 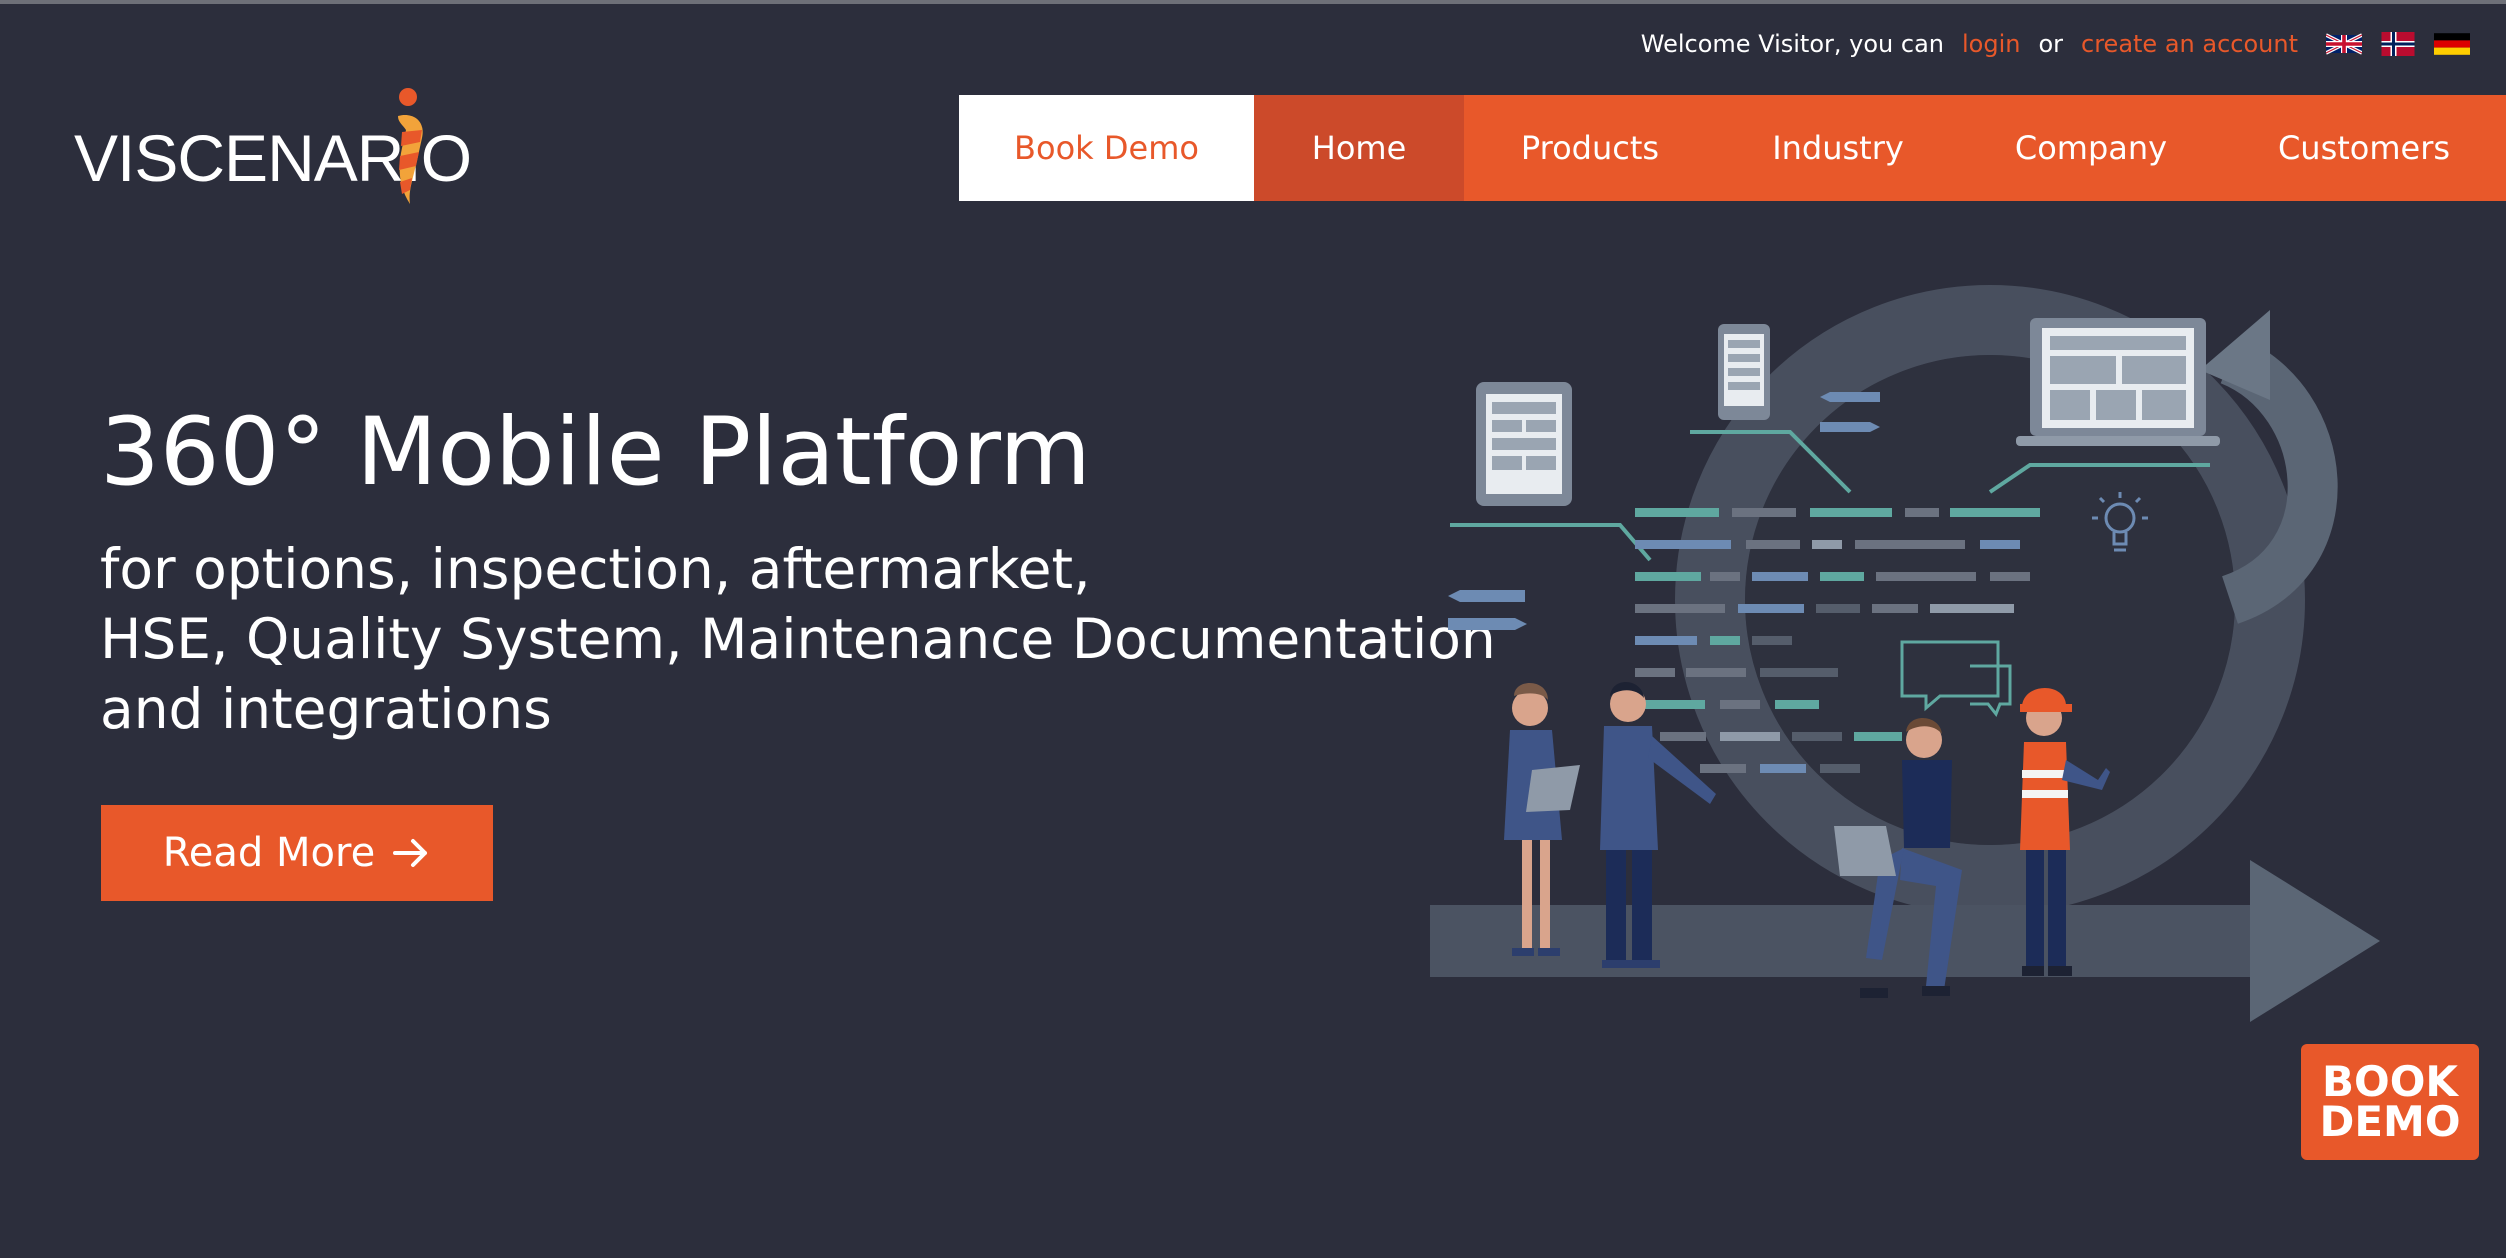 I want to click on create-account-link: create an account, so click(x=2189, y=44).